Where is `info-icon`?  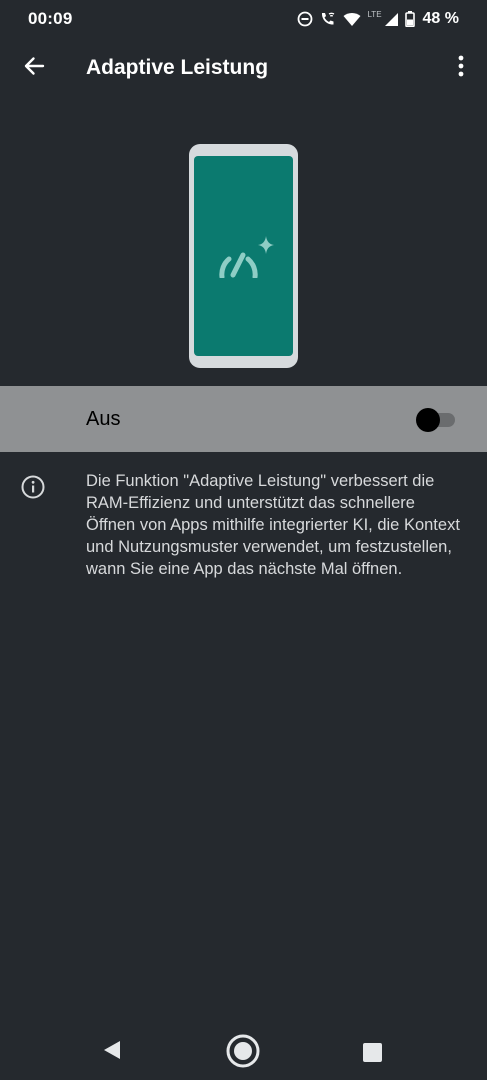
info-icon is located at coordinates (33, 487).